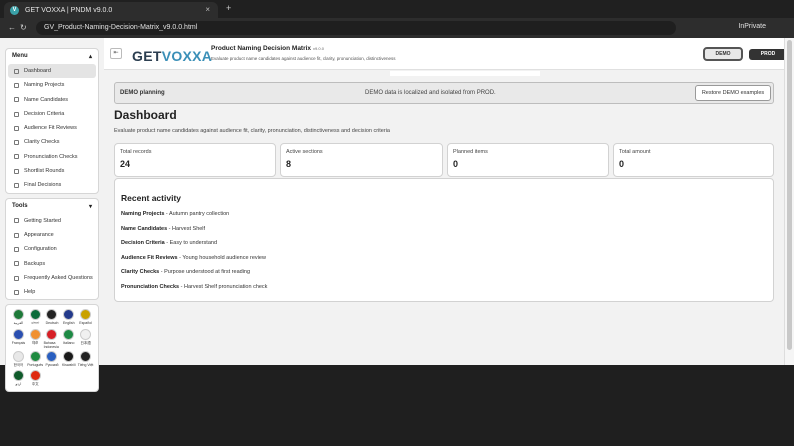 The width and height of the screenshot is (794, 446). I want to click on scrollbar, so click(789, 201).